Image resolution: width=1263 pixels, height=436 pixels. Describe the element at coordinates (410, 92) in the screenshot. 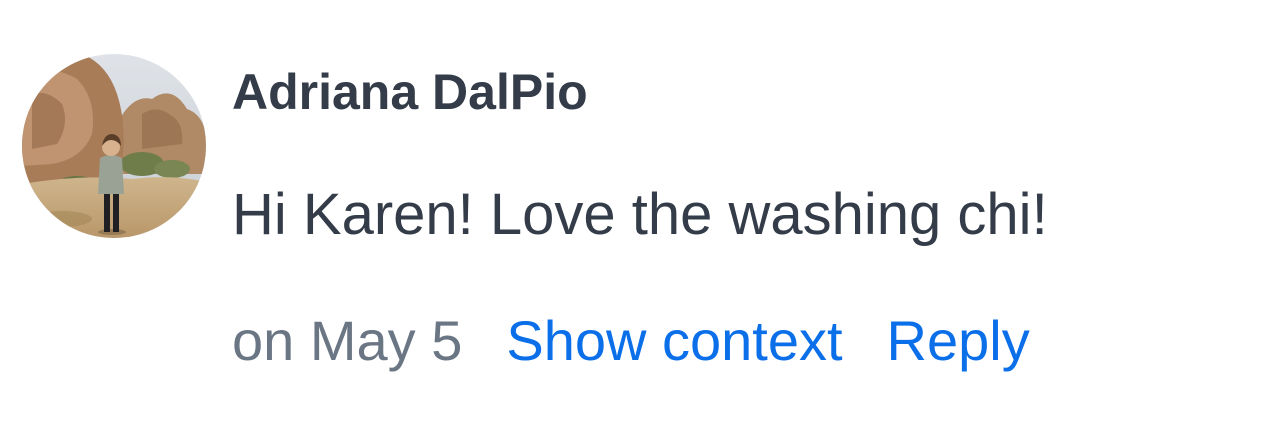

I see `author-name: Adriana DalPio` at that location.